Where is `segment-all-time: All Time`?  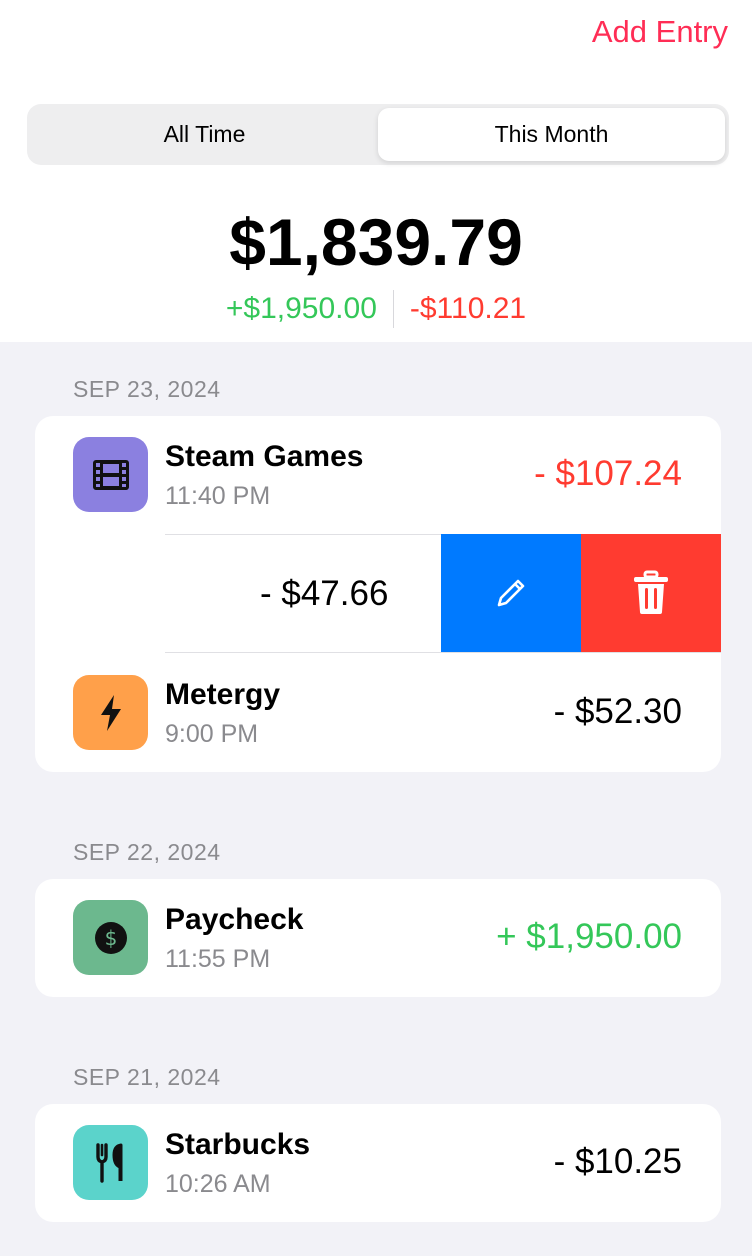 segment-all-time: All Time is located at coordinates (204, 134).